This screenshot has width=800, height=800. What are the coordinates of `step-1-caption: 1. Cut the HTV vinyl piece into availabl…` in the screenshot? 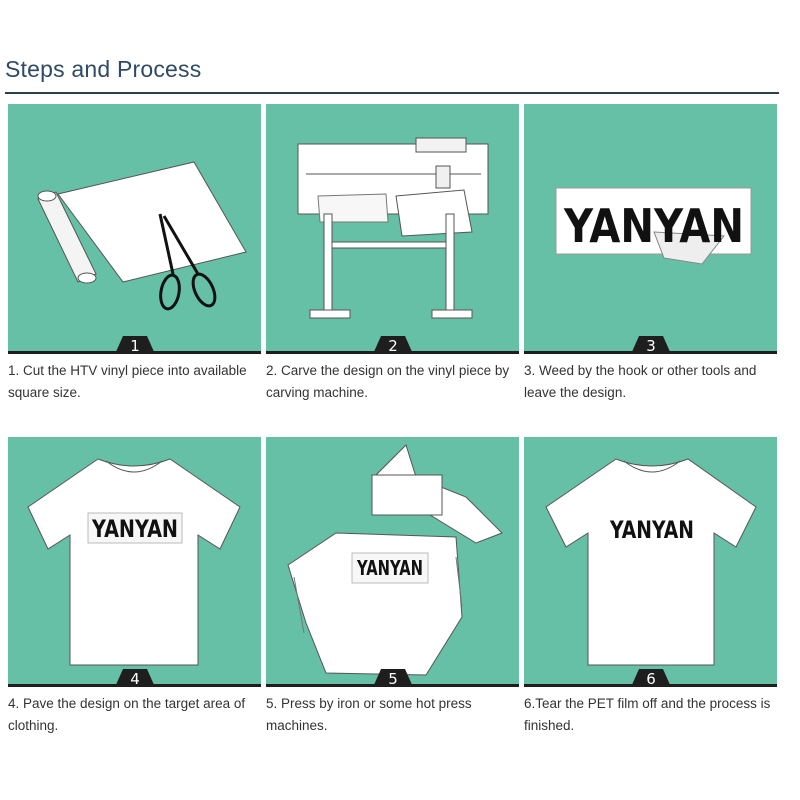 It's located at (127, 381).